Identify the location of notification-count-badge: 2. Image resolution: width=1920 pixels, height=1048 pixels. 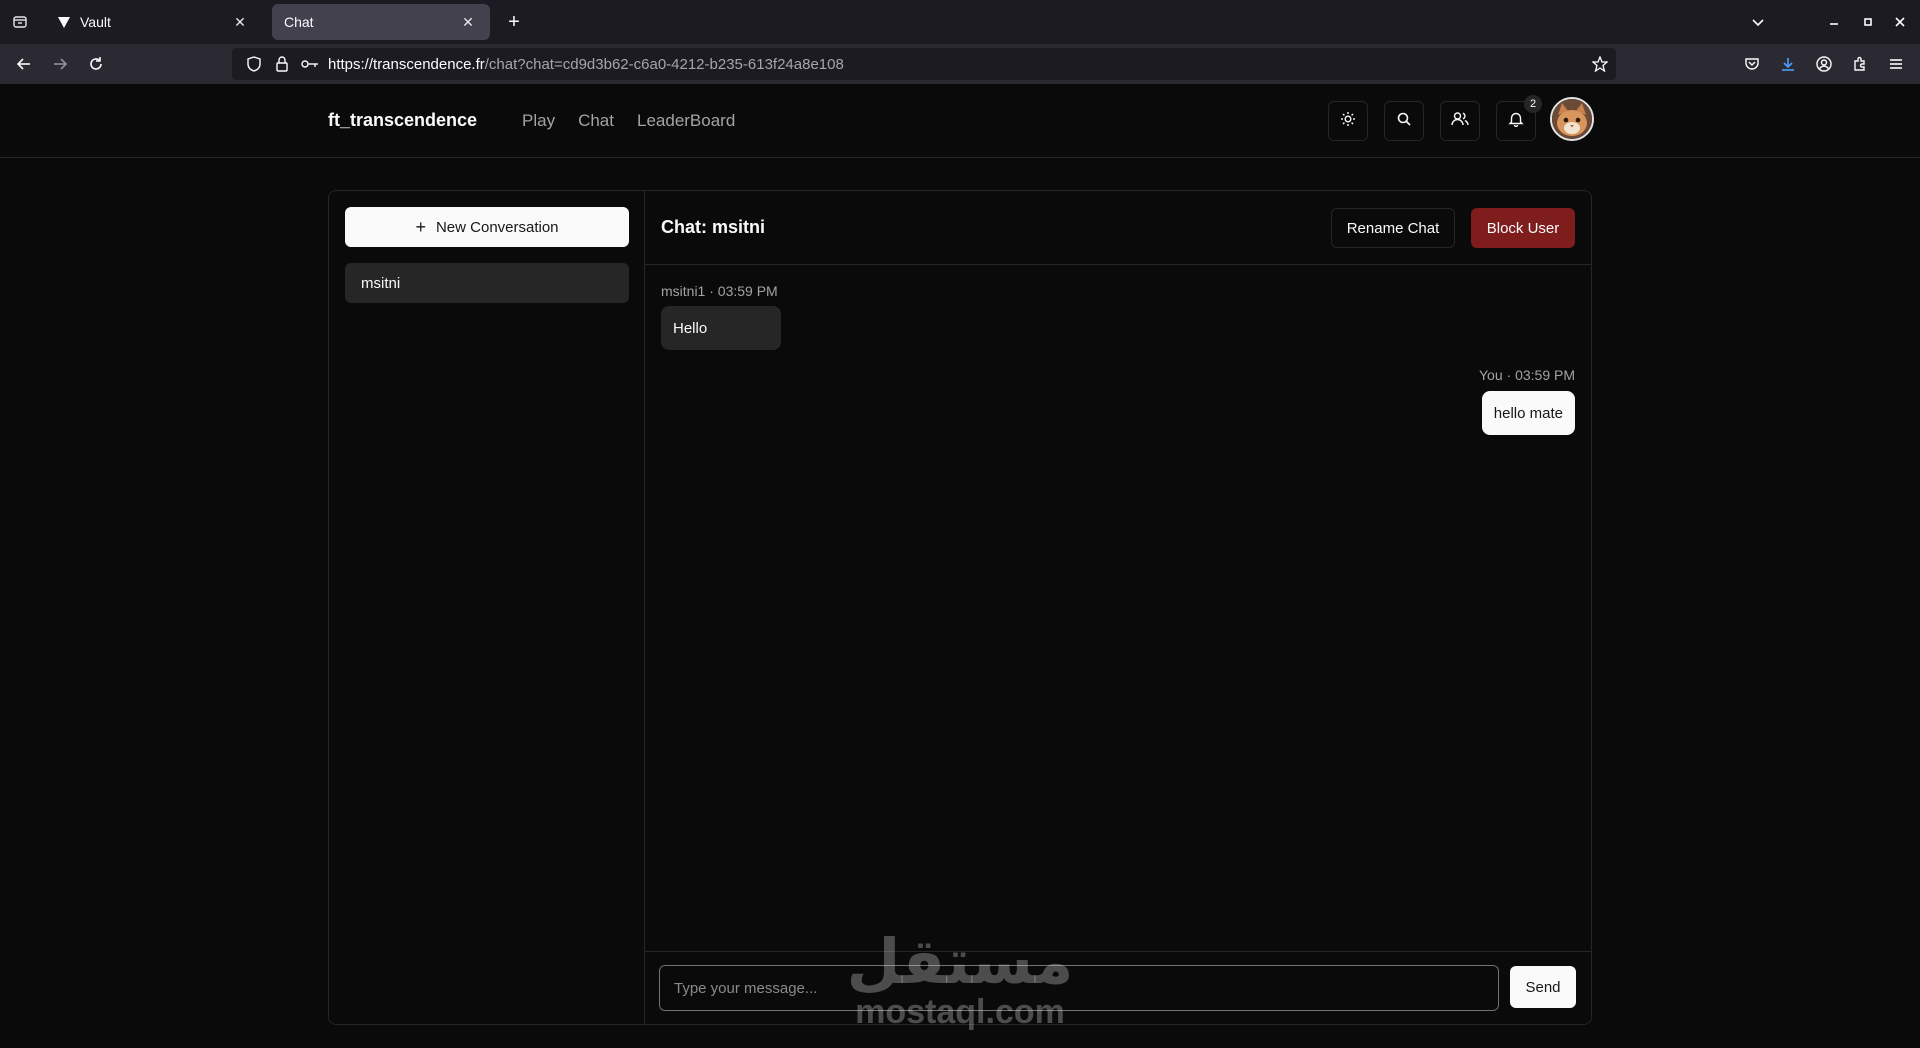
(1533, 104).